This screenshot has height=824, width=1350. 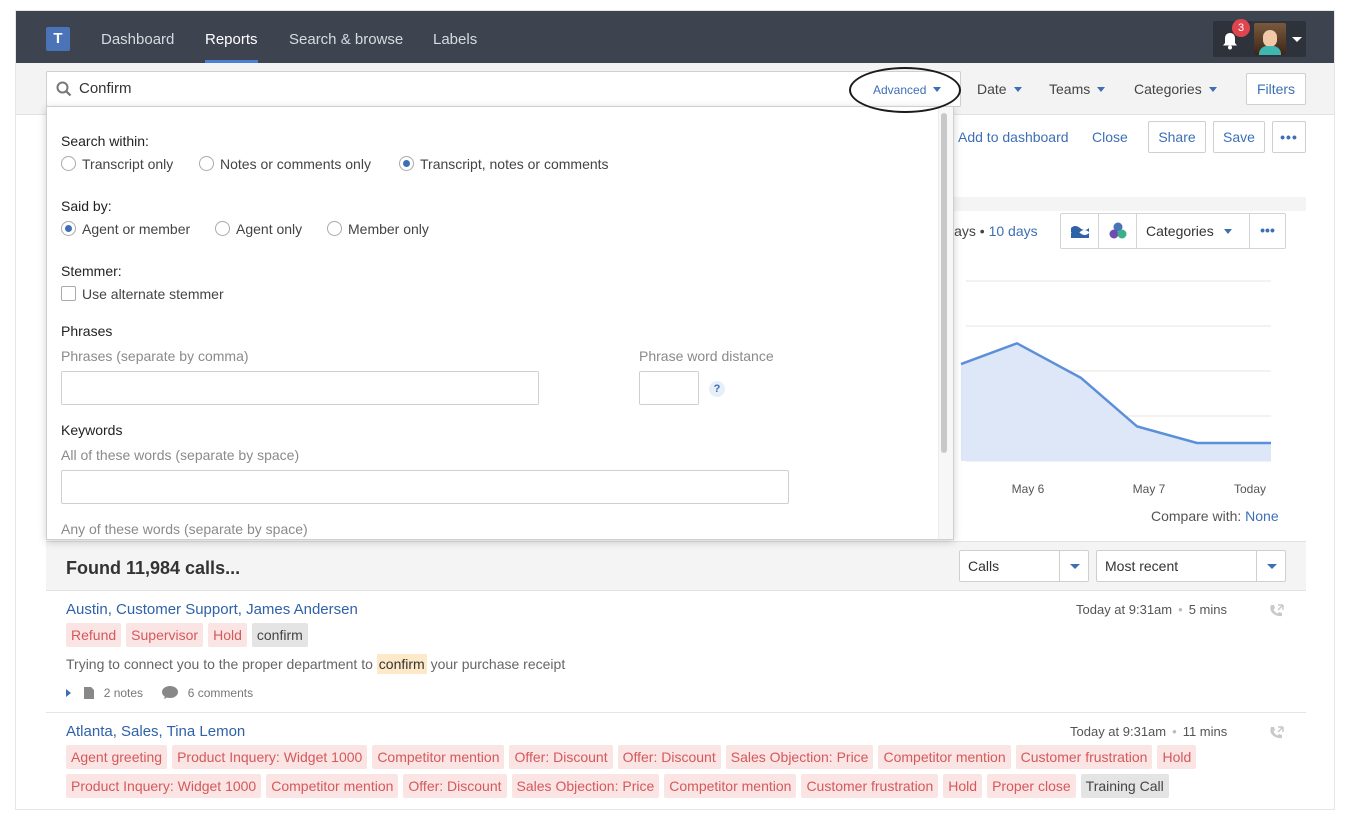 I want to click on radio-member-only: Member only, so click(x=378, y=229).